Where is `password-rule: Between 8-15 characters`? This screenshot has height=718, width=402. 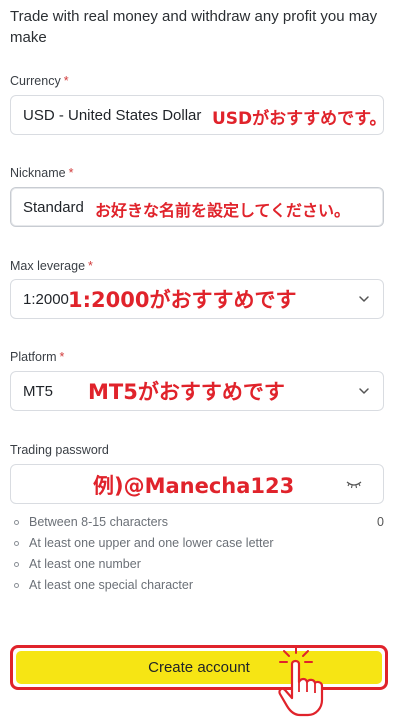
password-rule: Between 8-15 characters is located at coordinates (144, 522).